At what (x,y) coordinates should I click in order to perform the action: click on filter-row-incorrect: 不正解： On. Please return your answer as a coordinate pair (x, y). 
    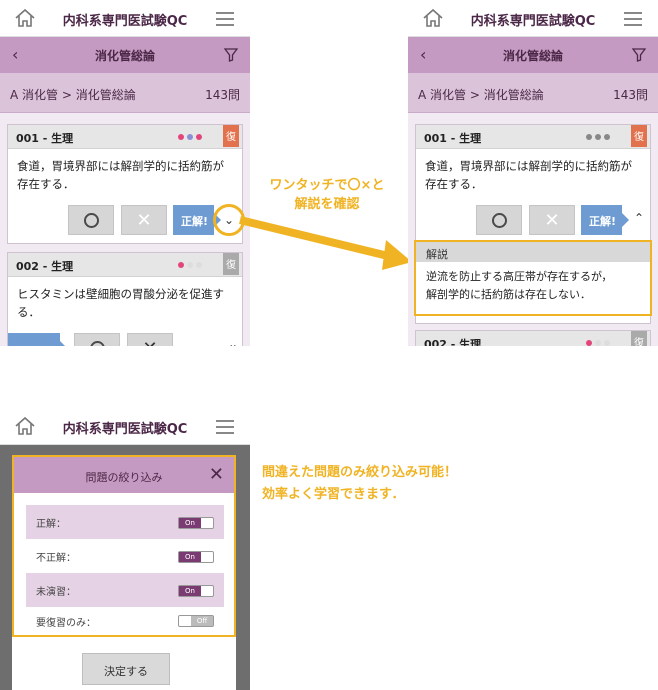
    Looking at the image, I should click on (125, 556).